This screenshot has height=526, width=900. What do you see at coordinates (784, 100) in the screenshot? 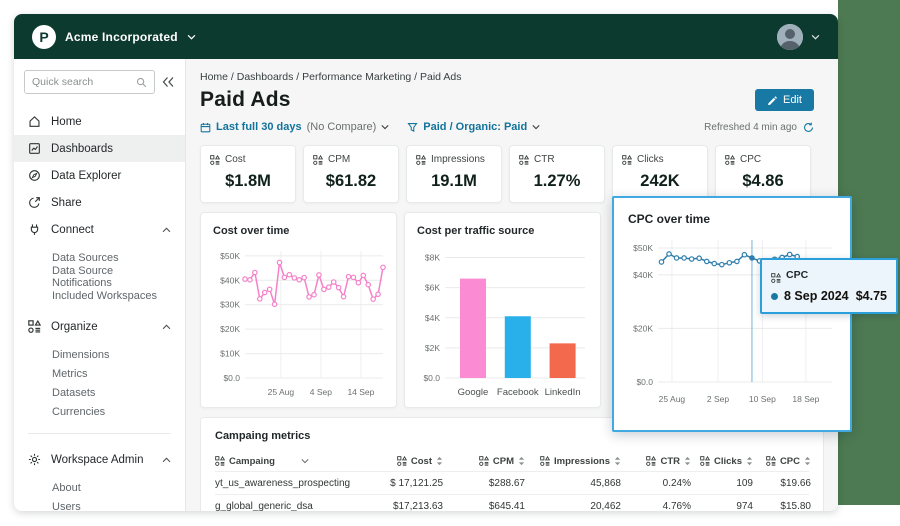
I see `edit-button: Edit` at bounding box center [784, 100].